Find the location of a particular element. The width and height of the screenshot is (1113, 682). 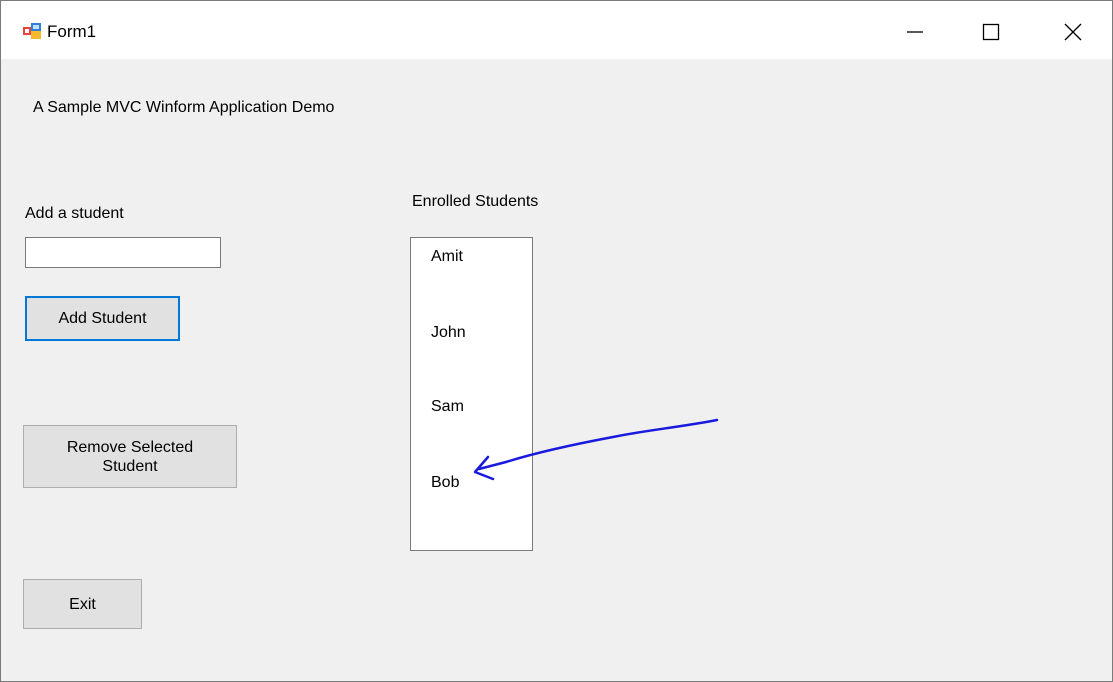

close-button is located at coordinates (1073, 32).